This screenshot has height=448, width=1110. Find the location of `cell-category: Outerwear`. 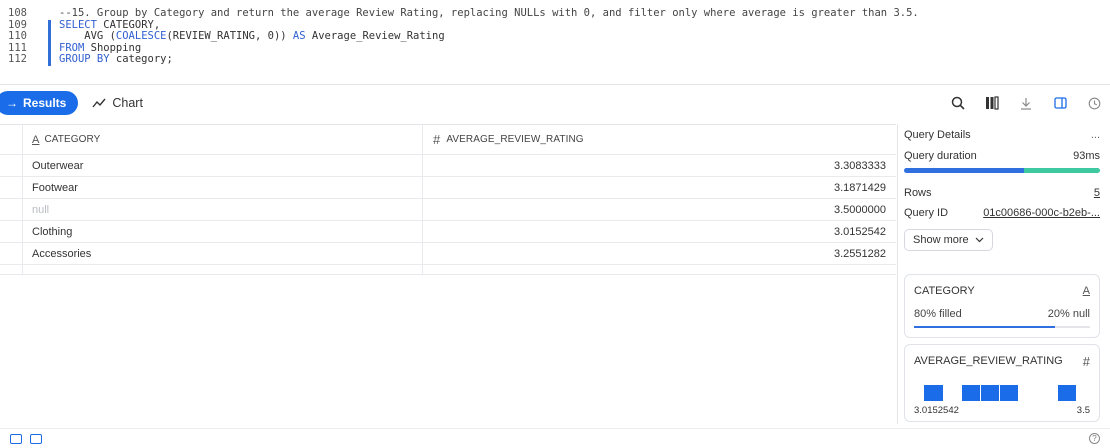

cell-category: Outerwear is located at coordinates (223, 165).